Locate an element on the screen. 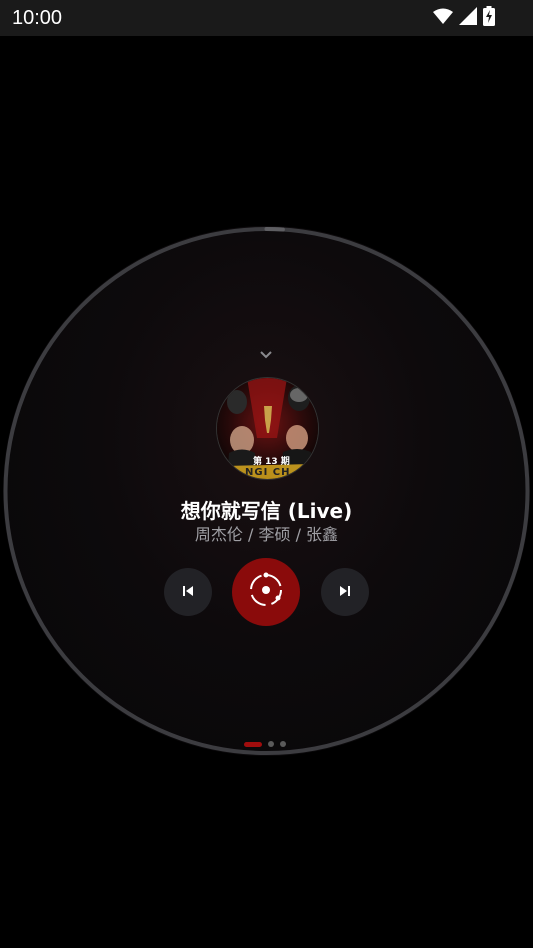  skip-previous-icon is located at coordinates (188, 592).